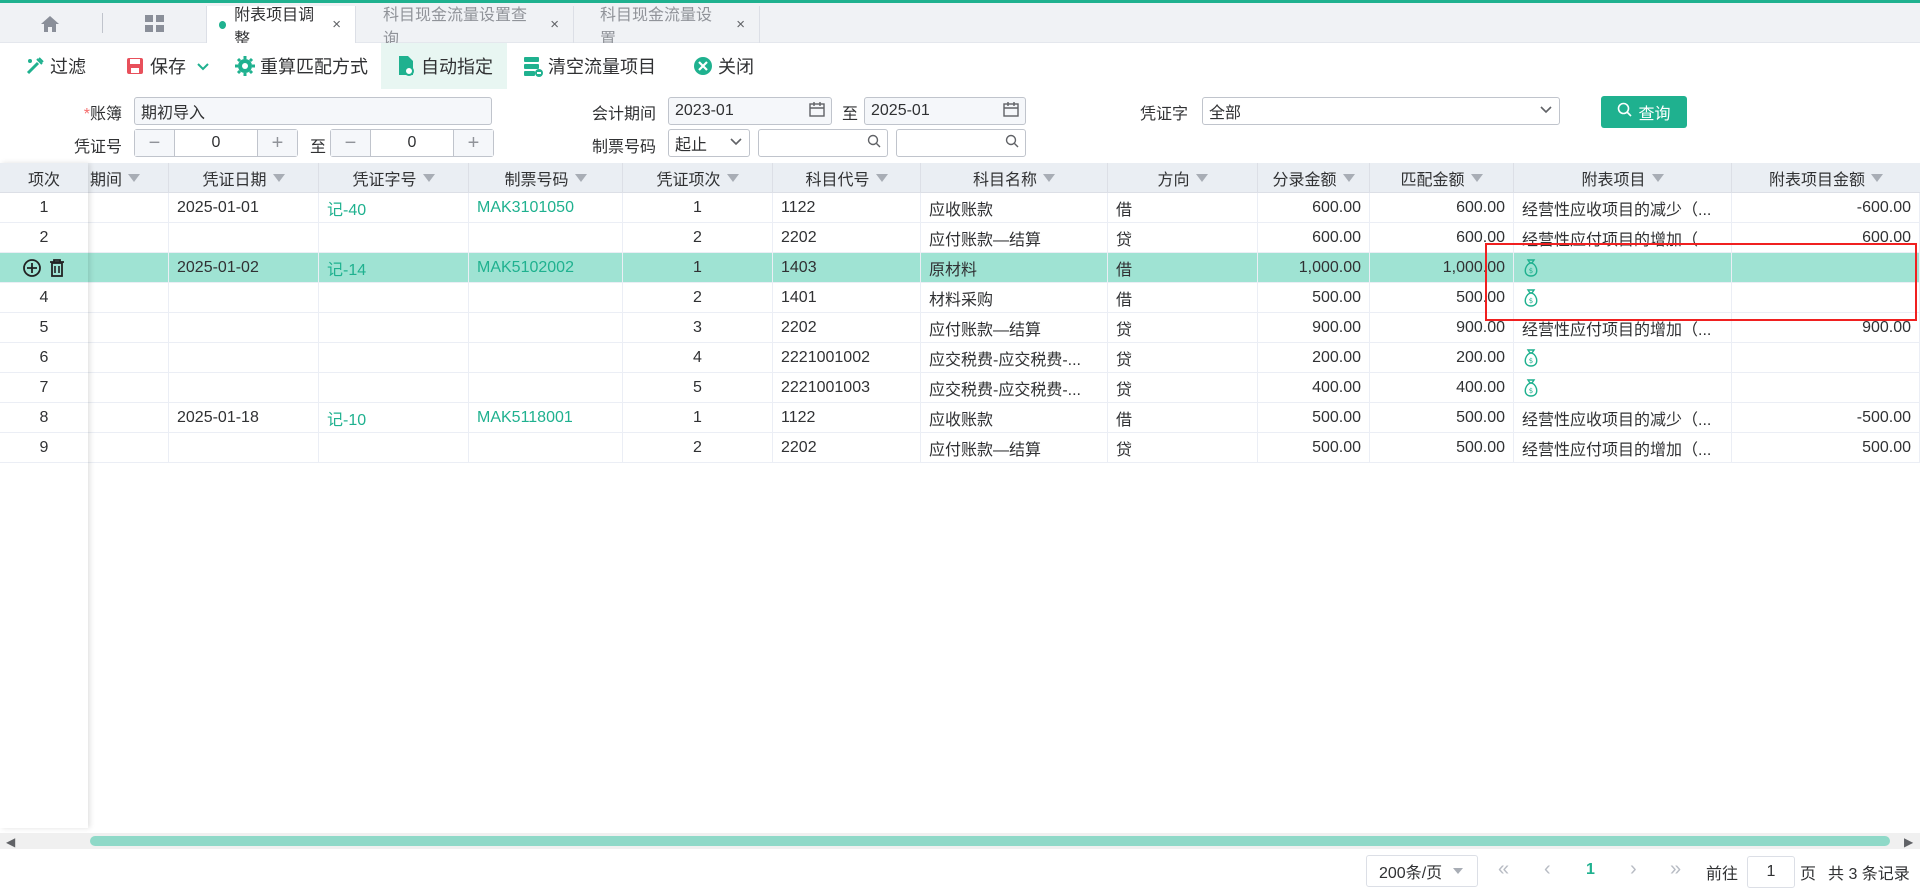 The height and width of the screenshot is (895, 1920). I want to click on header-ticket: 制票号码, so click(546, 178).